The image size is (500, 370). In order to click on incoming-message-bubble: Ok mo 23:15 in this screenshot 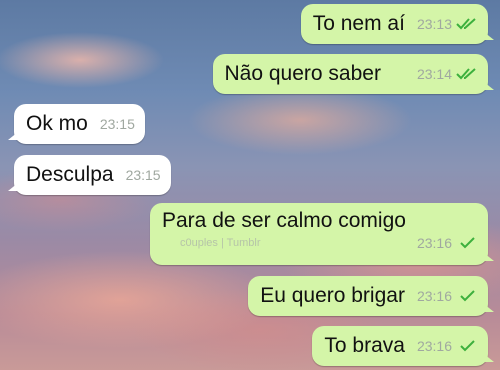, I will do `click(76, 124)`.